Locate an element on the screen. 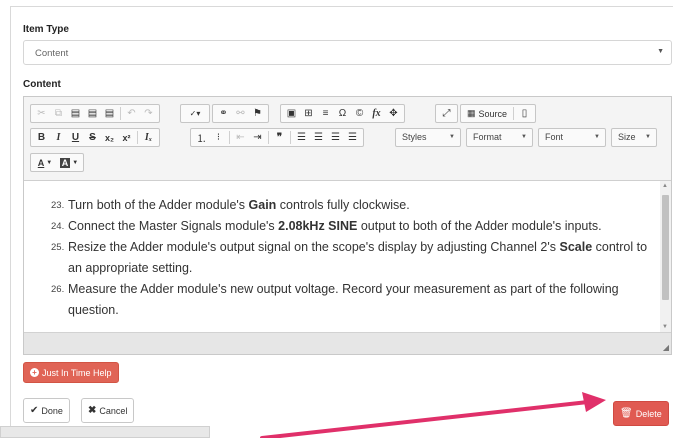 This screenshot has width=673, height=438. annotation-arrow-icon is located at coordinates (433, 415).